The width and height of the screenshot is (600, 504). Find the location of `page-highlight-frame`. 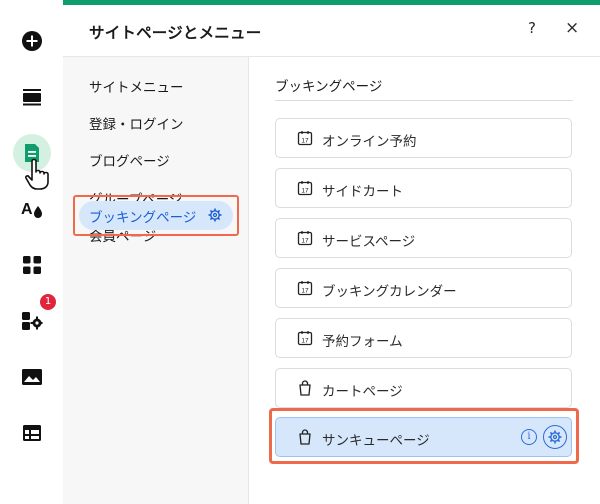

page-highlight-frame is located at coordinates (424, 436).